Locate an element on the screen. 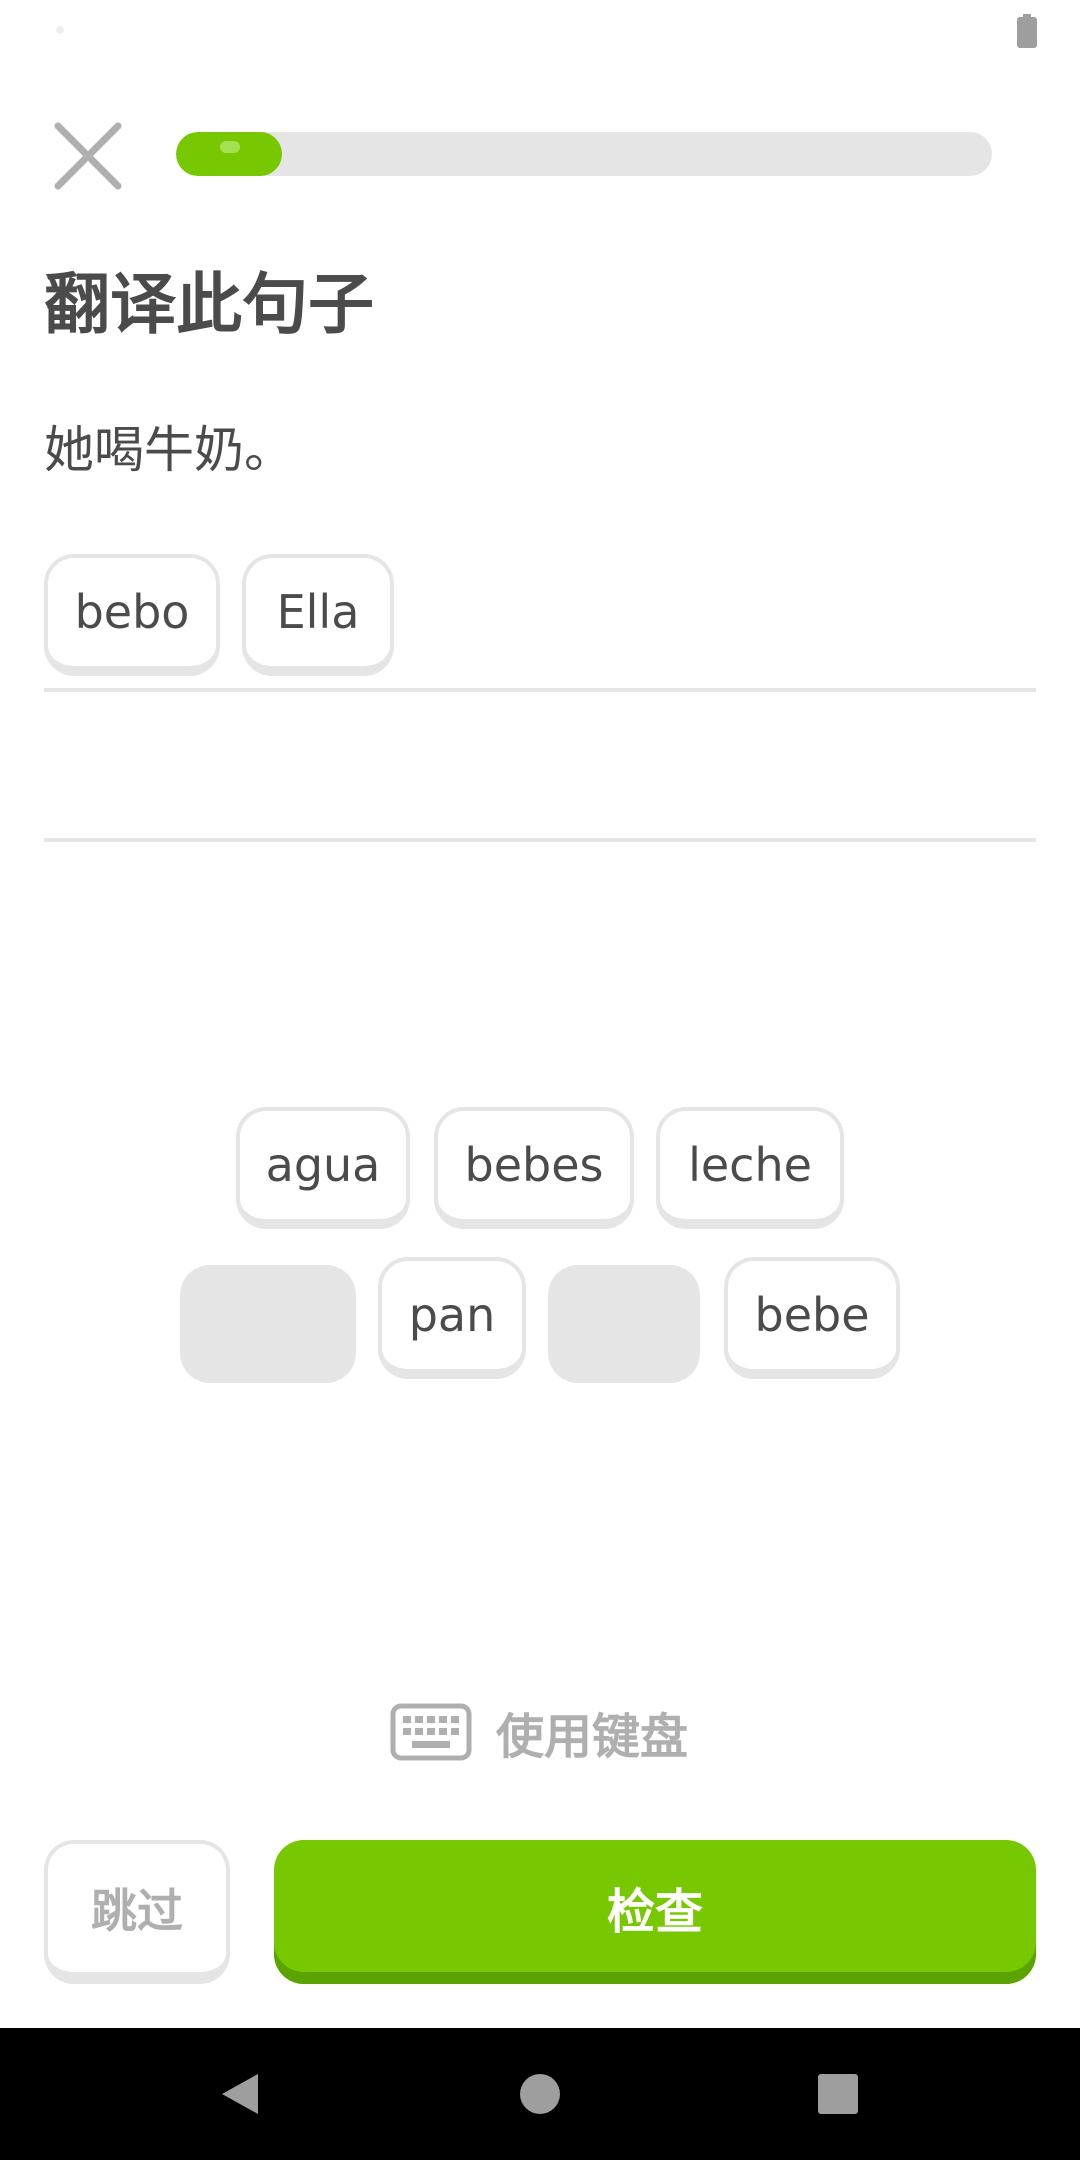 Image resolution: width=1080 pixels, height=2160 pixels. word-tile: leche is located at coordinates (750, 1168).